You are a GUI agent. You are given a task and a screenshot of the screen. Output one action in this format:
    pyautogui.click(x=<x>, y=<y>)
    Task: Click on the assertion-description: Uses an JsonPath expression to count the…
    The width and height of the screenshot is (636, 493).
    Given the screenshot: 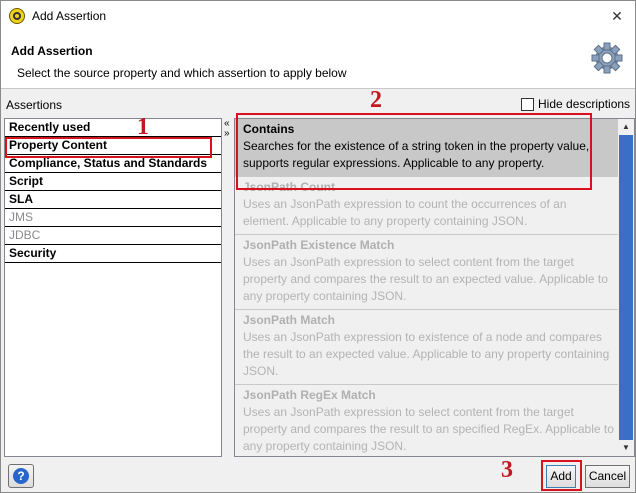 What is the action you would take?
    pyautogui.click(x=405, y=212)
    